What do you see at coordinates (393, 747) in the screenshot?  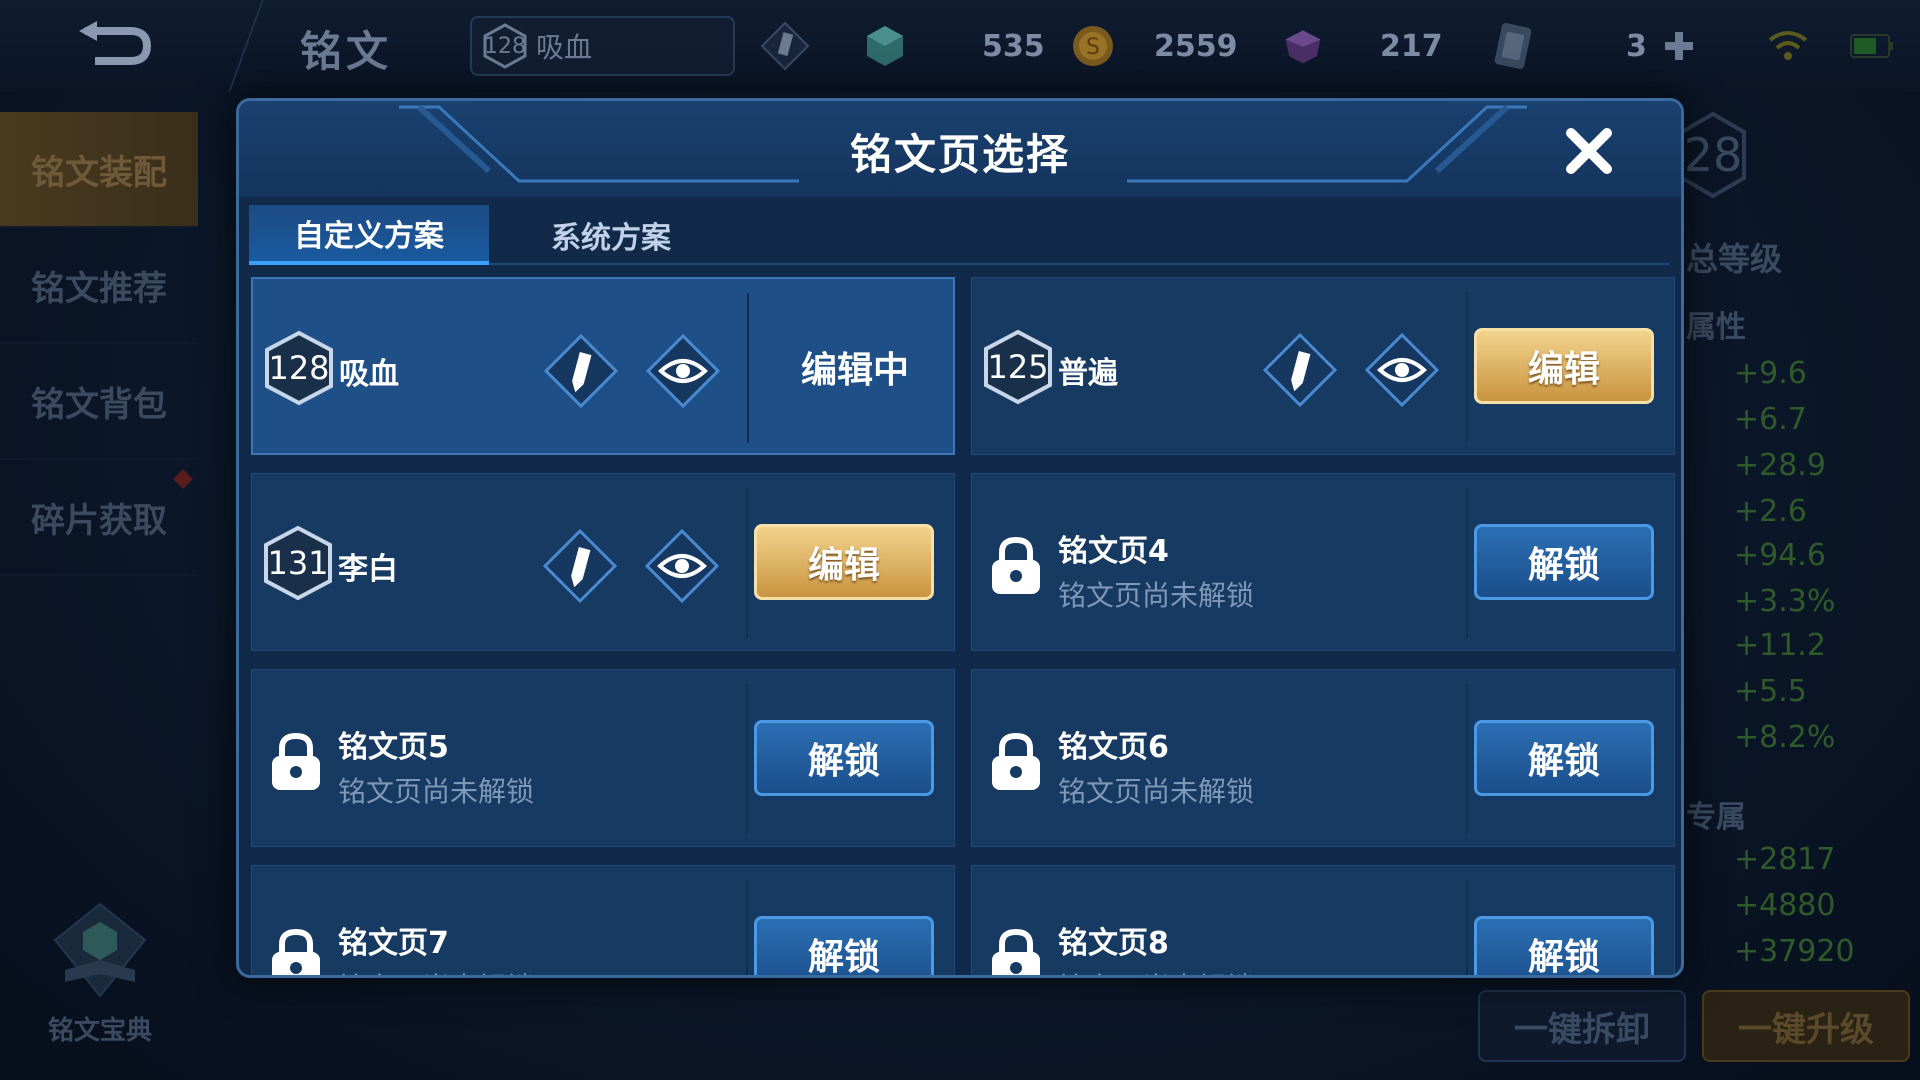 I see `page-name: 铭文页5` at bounding box center [393, 747].